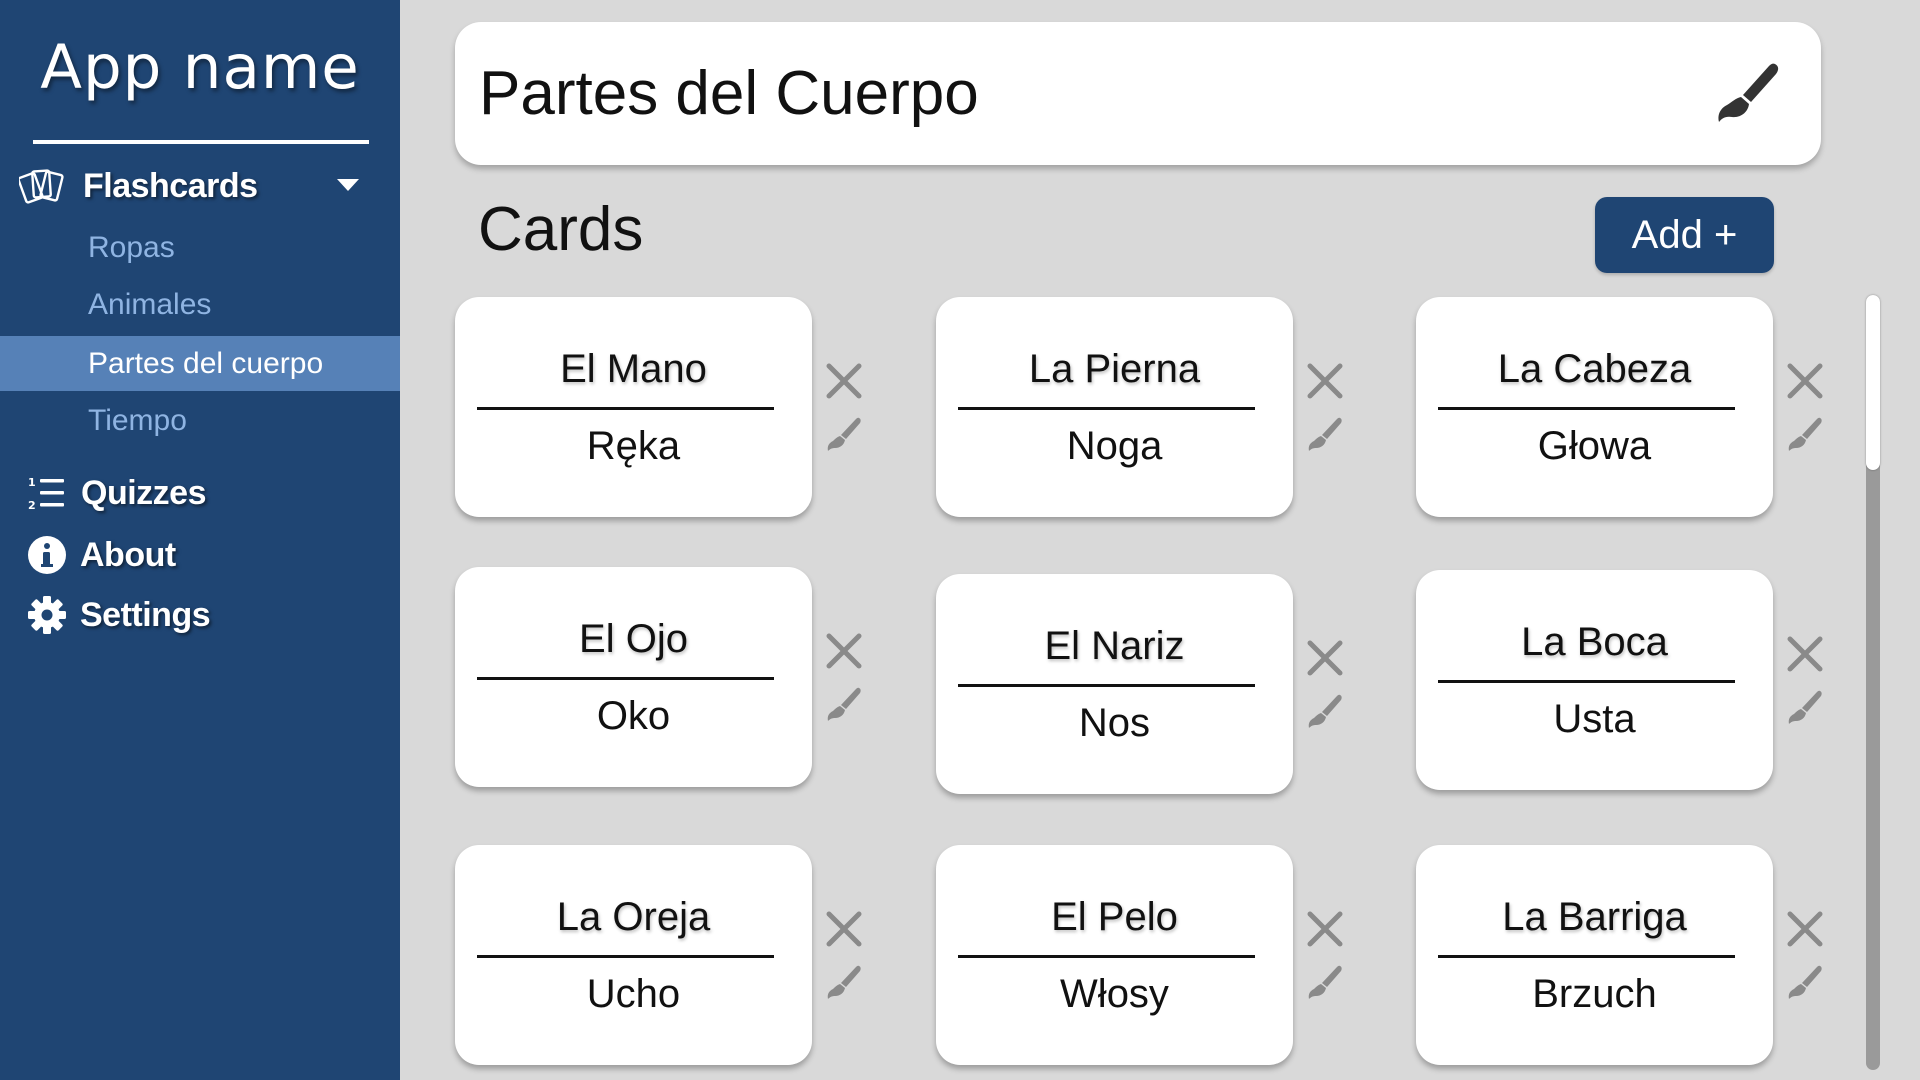 Image resolution: width=1920 pixels, height=1080 pixels. I want to click on flashcard-front: El Pelo, so click(1114, 917).